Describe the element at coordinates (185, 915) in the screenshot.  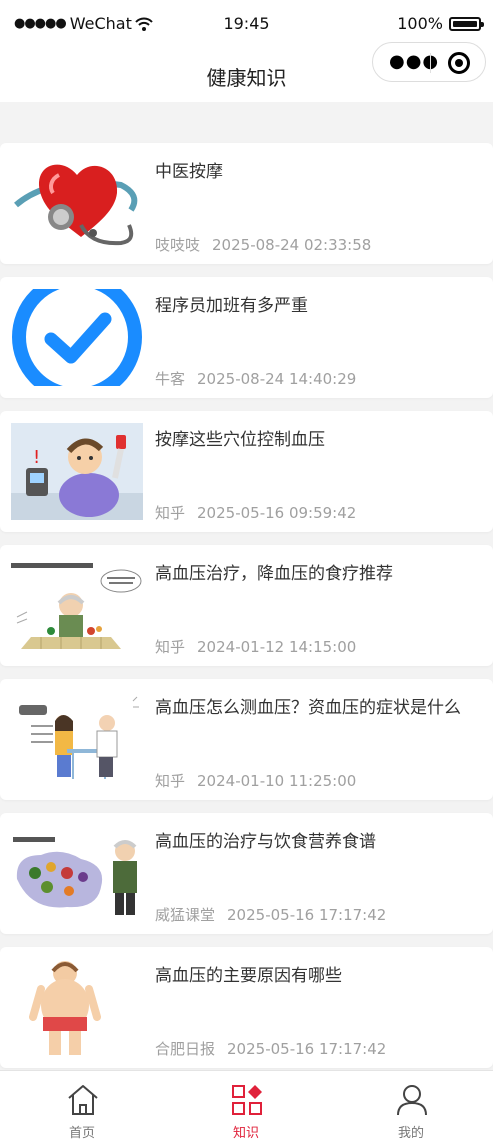
I see `article-source: 威猛课堂` at that location.